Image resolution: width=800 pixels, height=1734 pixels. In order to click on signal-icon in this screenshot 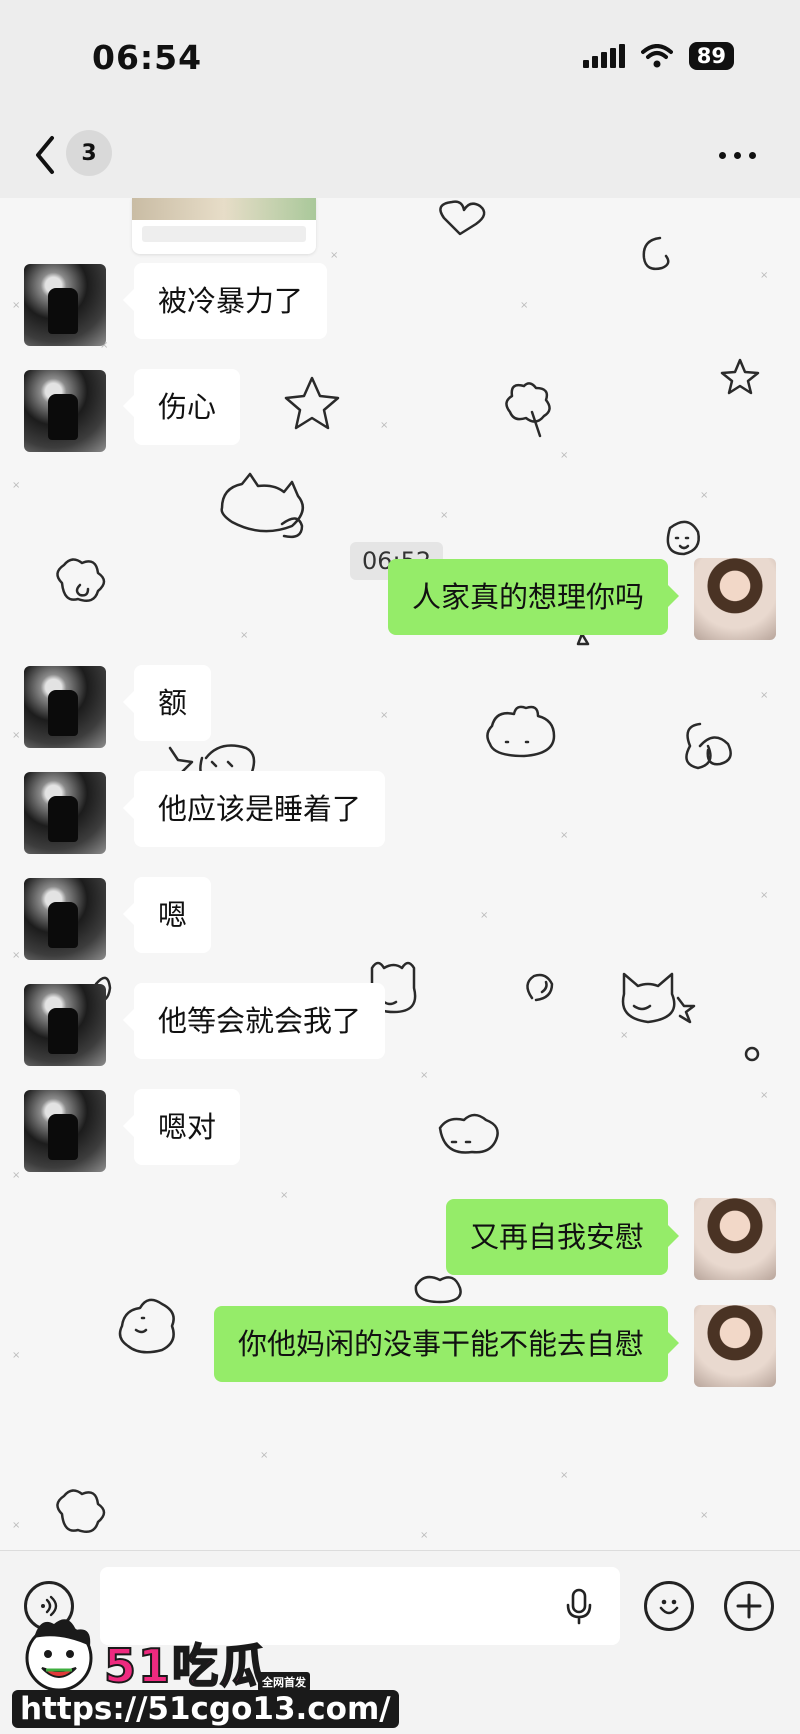, I will do `click(603, 56)`.